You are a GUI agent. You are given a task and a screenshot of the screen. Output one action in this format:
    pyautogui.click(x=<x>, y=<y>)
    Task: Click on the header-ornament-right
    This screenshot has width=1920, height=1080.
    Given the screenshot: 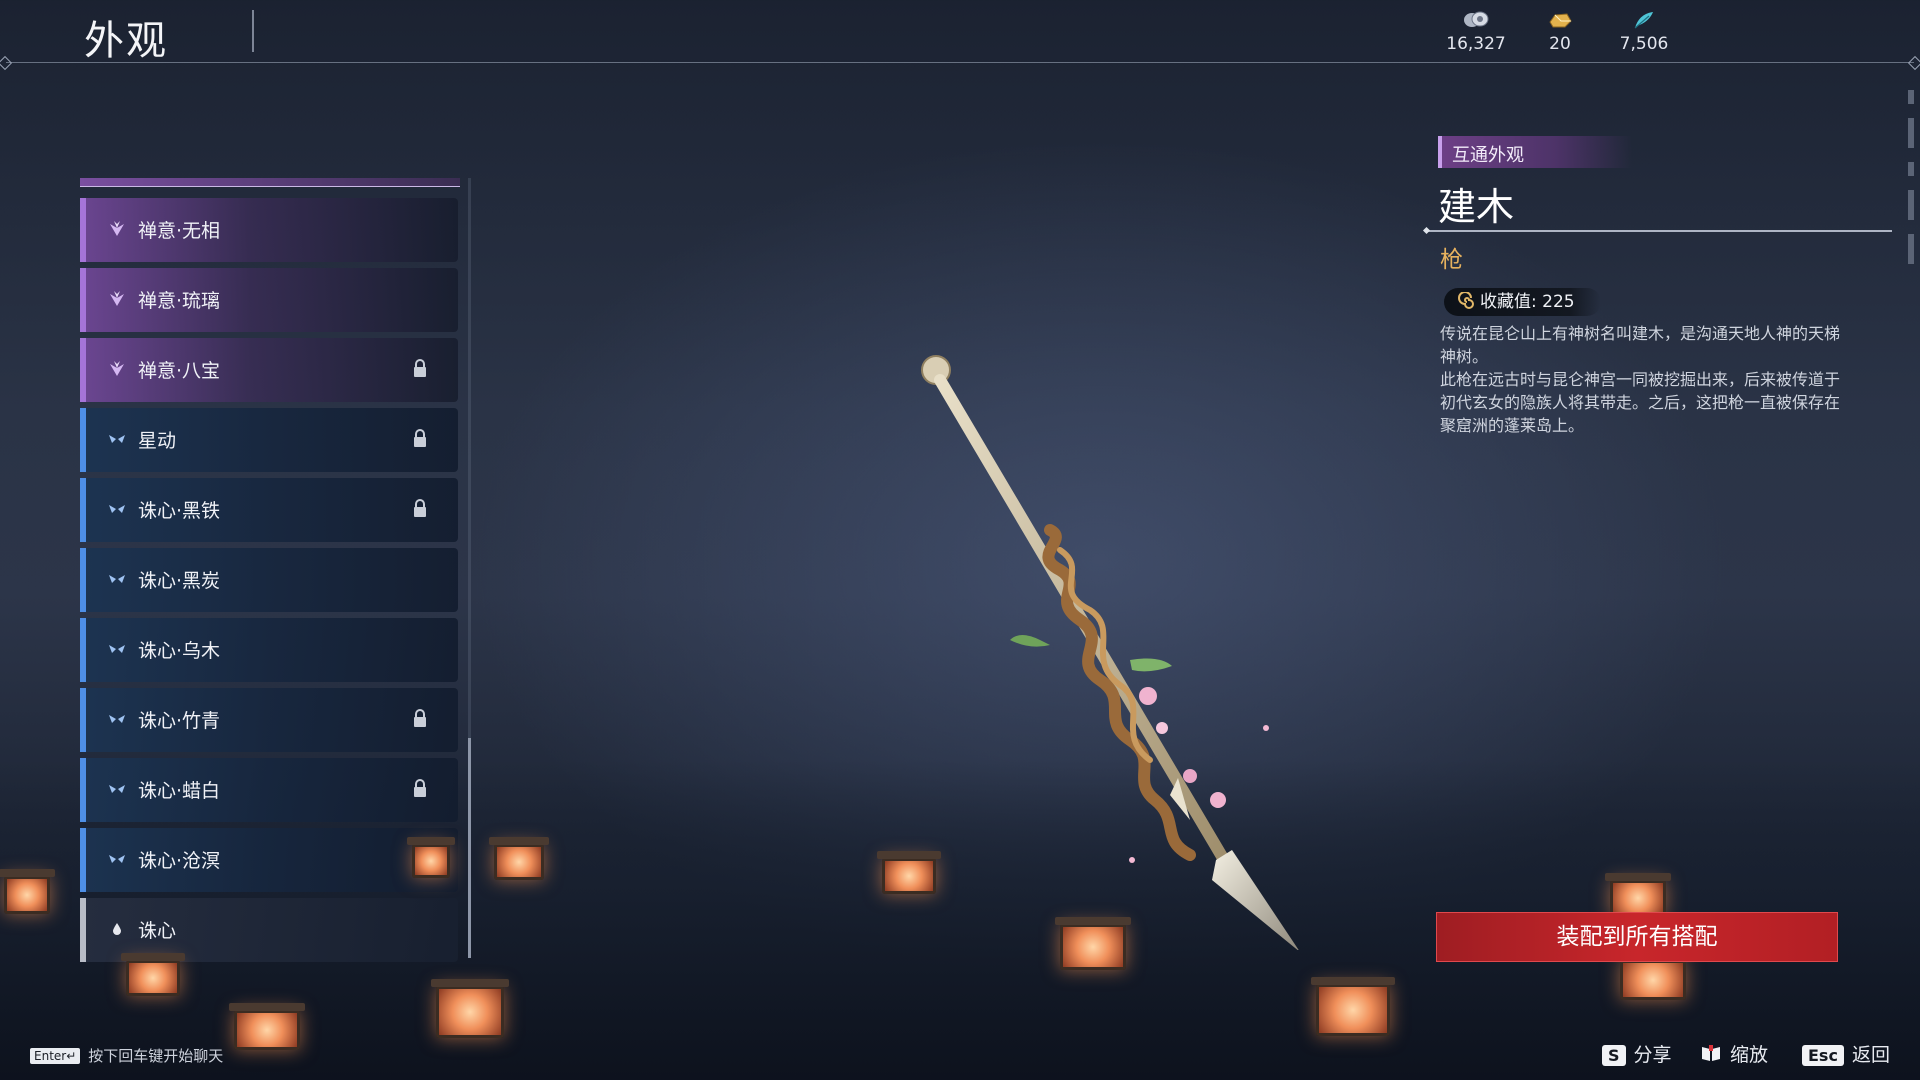 What is the action you would take?
    pyautogui.click(x=1913, y=63)
    